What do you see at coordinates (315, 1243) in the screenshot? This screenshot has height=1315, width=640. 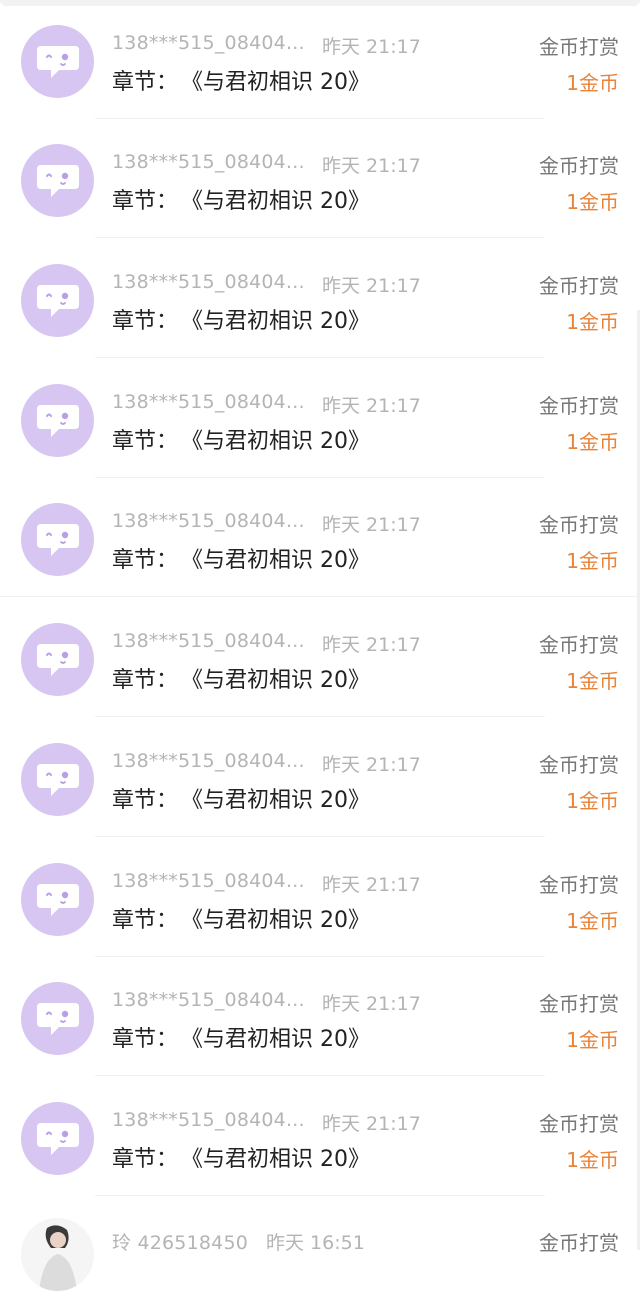 I see `timestamp: 昨天 16:51` at bounding box center [315, 1243].